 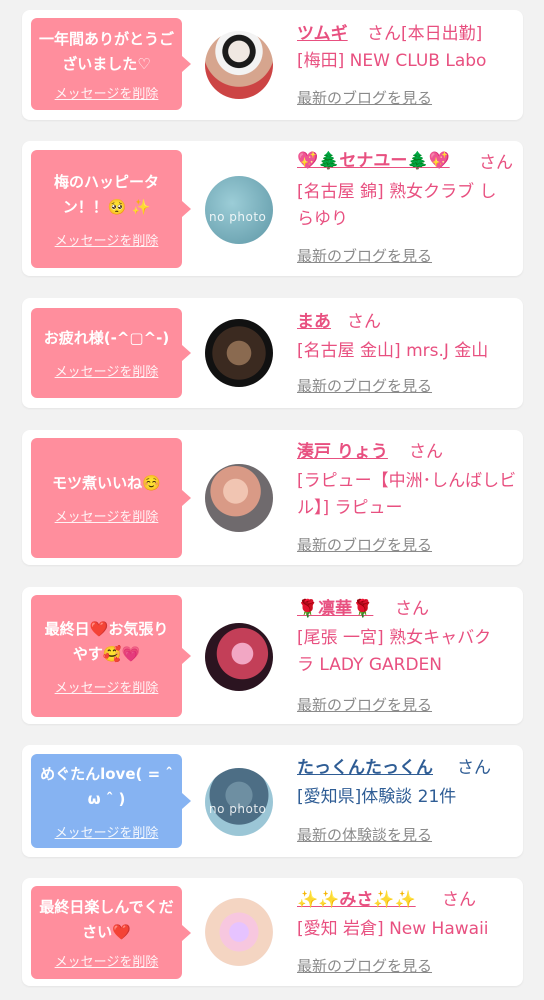 I want to click on message-text: お疲れ様(-^▢^-), so click(x=106, y=338).